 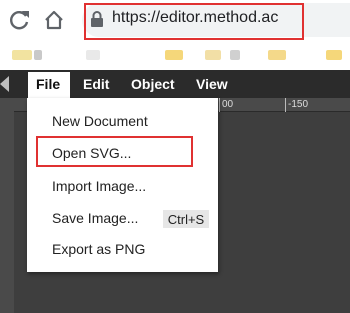 I want to click on menu-item-new-document: New Document, so click(x=100, y=121).